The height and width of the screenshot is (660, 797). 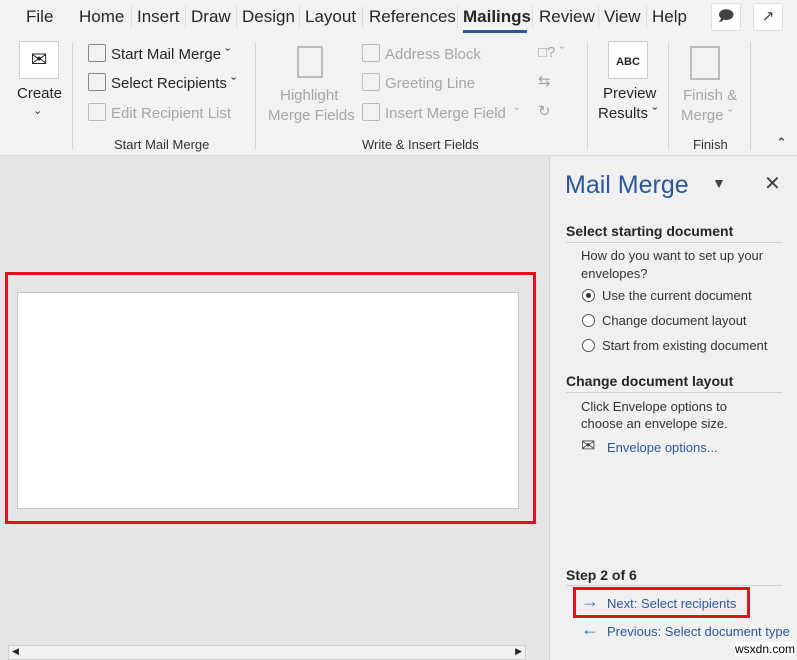 What do you see at coordinates (707, 115) in the screenshot?
I see `finish-merge-label: Merge ˇ` at bounding box center [707, 115].